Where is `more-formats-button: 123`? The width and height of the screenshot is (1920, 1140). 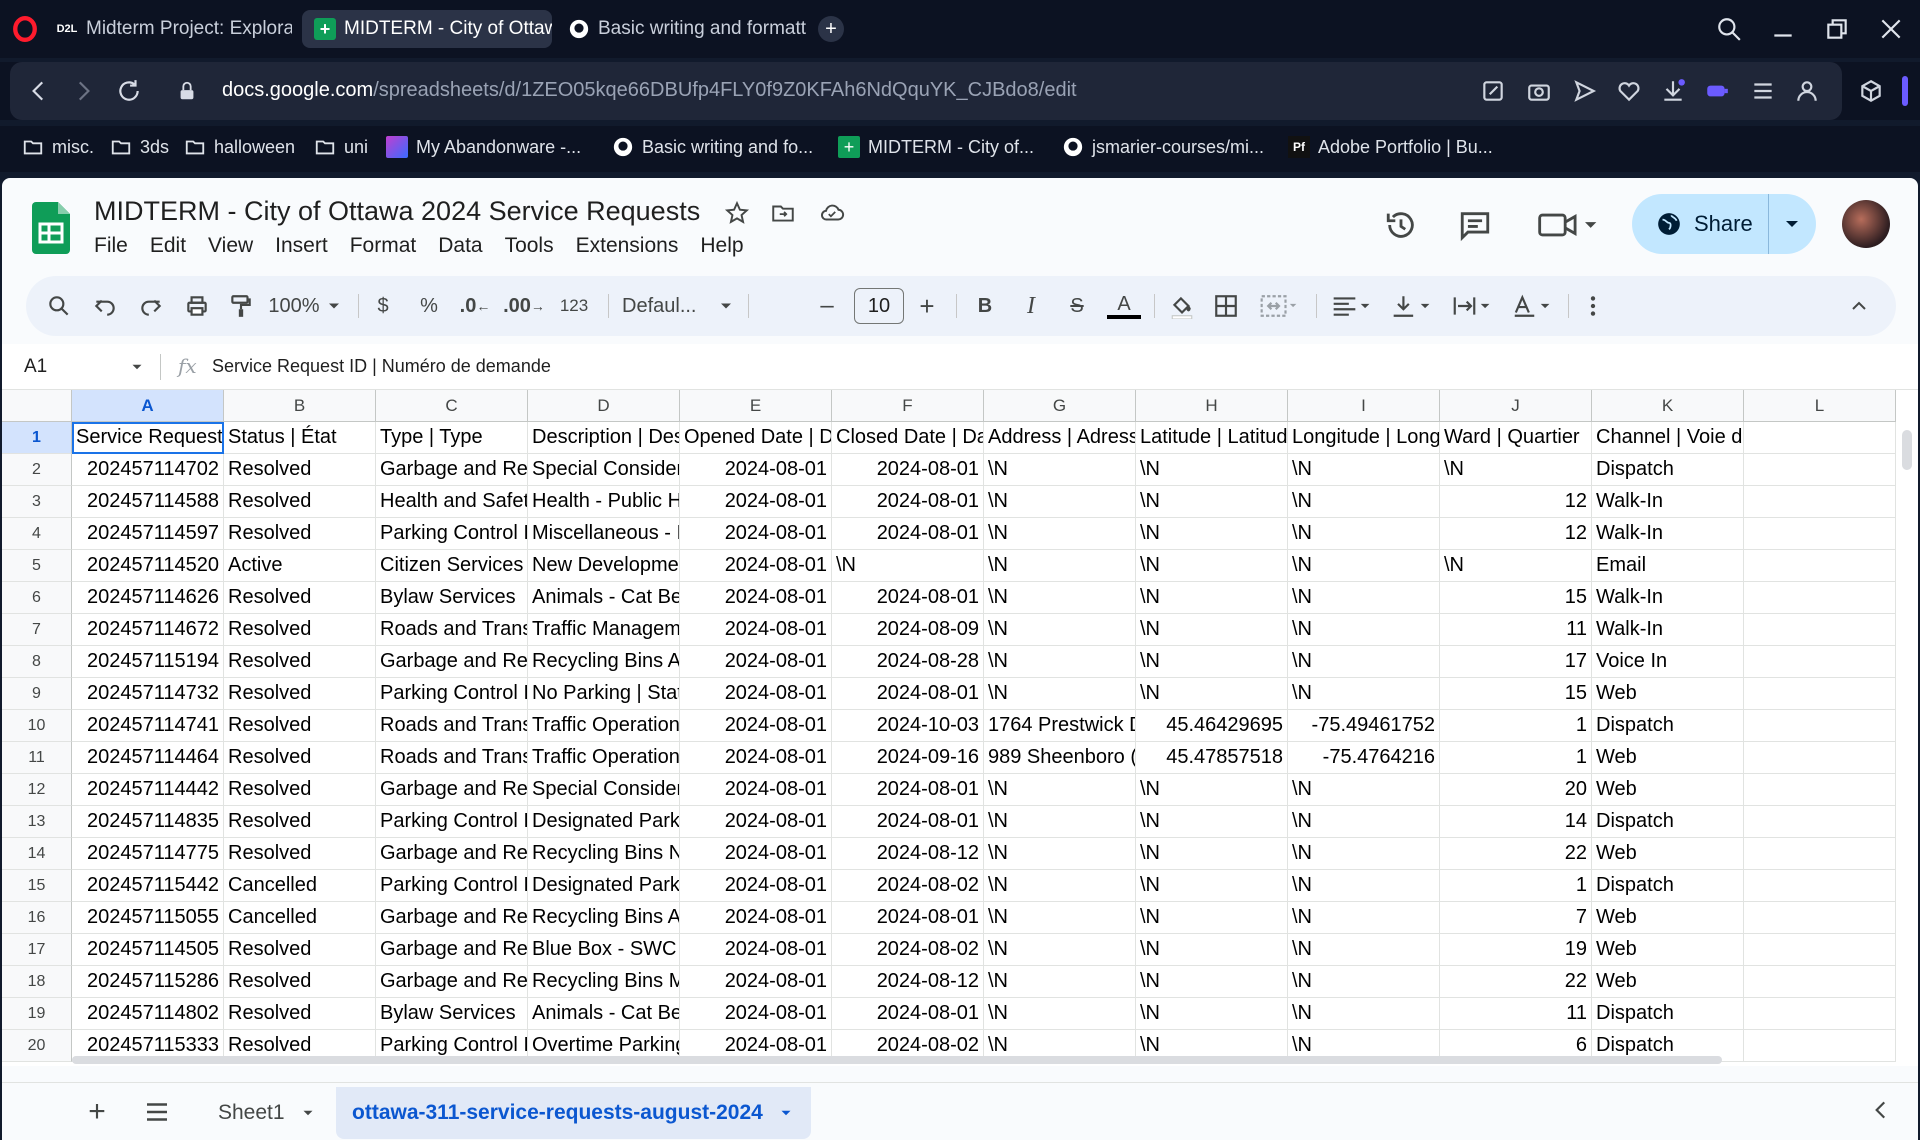
more-formats-button: 123 is located at coordinates (574, 306).